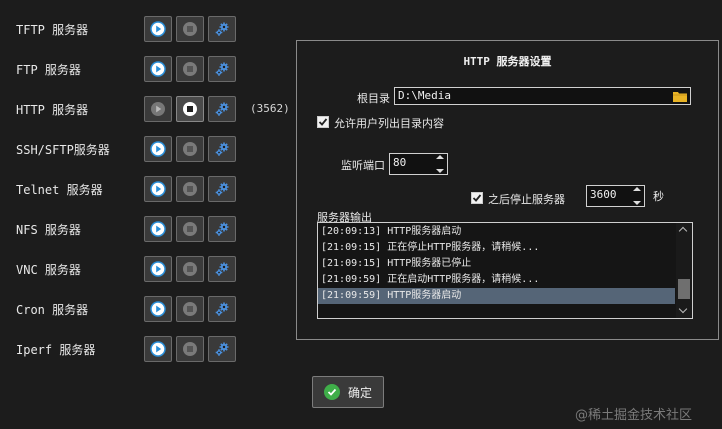  Describe the element at coordinates (496, 264) in the screenshot. I see `log-line: [21:09:15] HTTP服务器已停止` at that location.